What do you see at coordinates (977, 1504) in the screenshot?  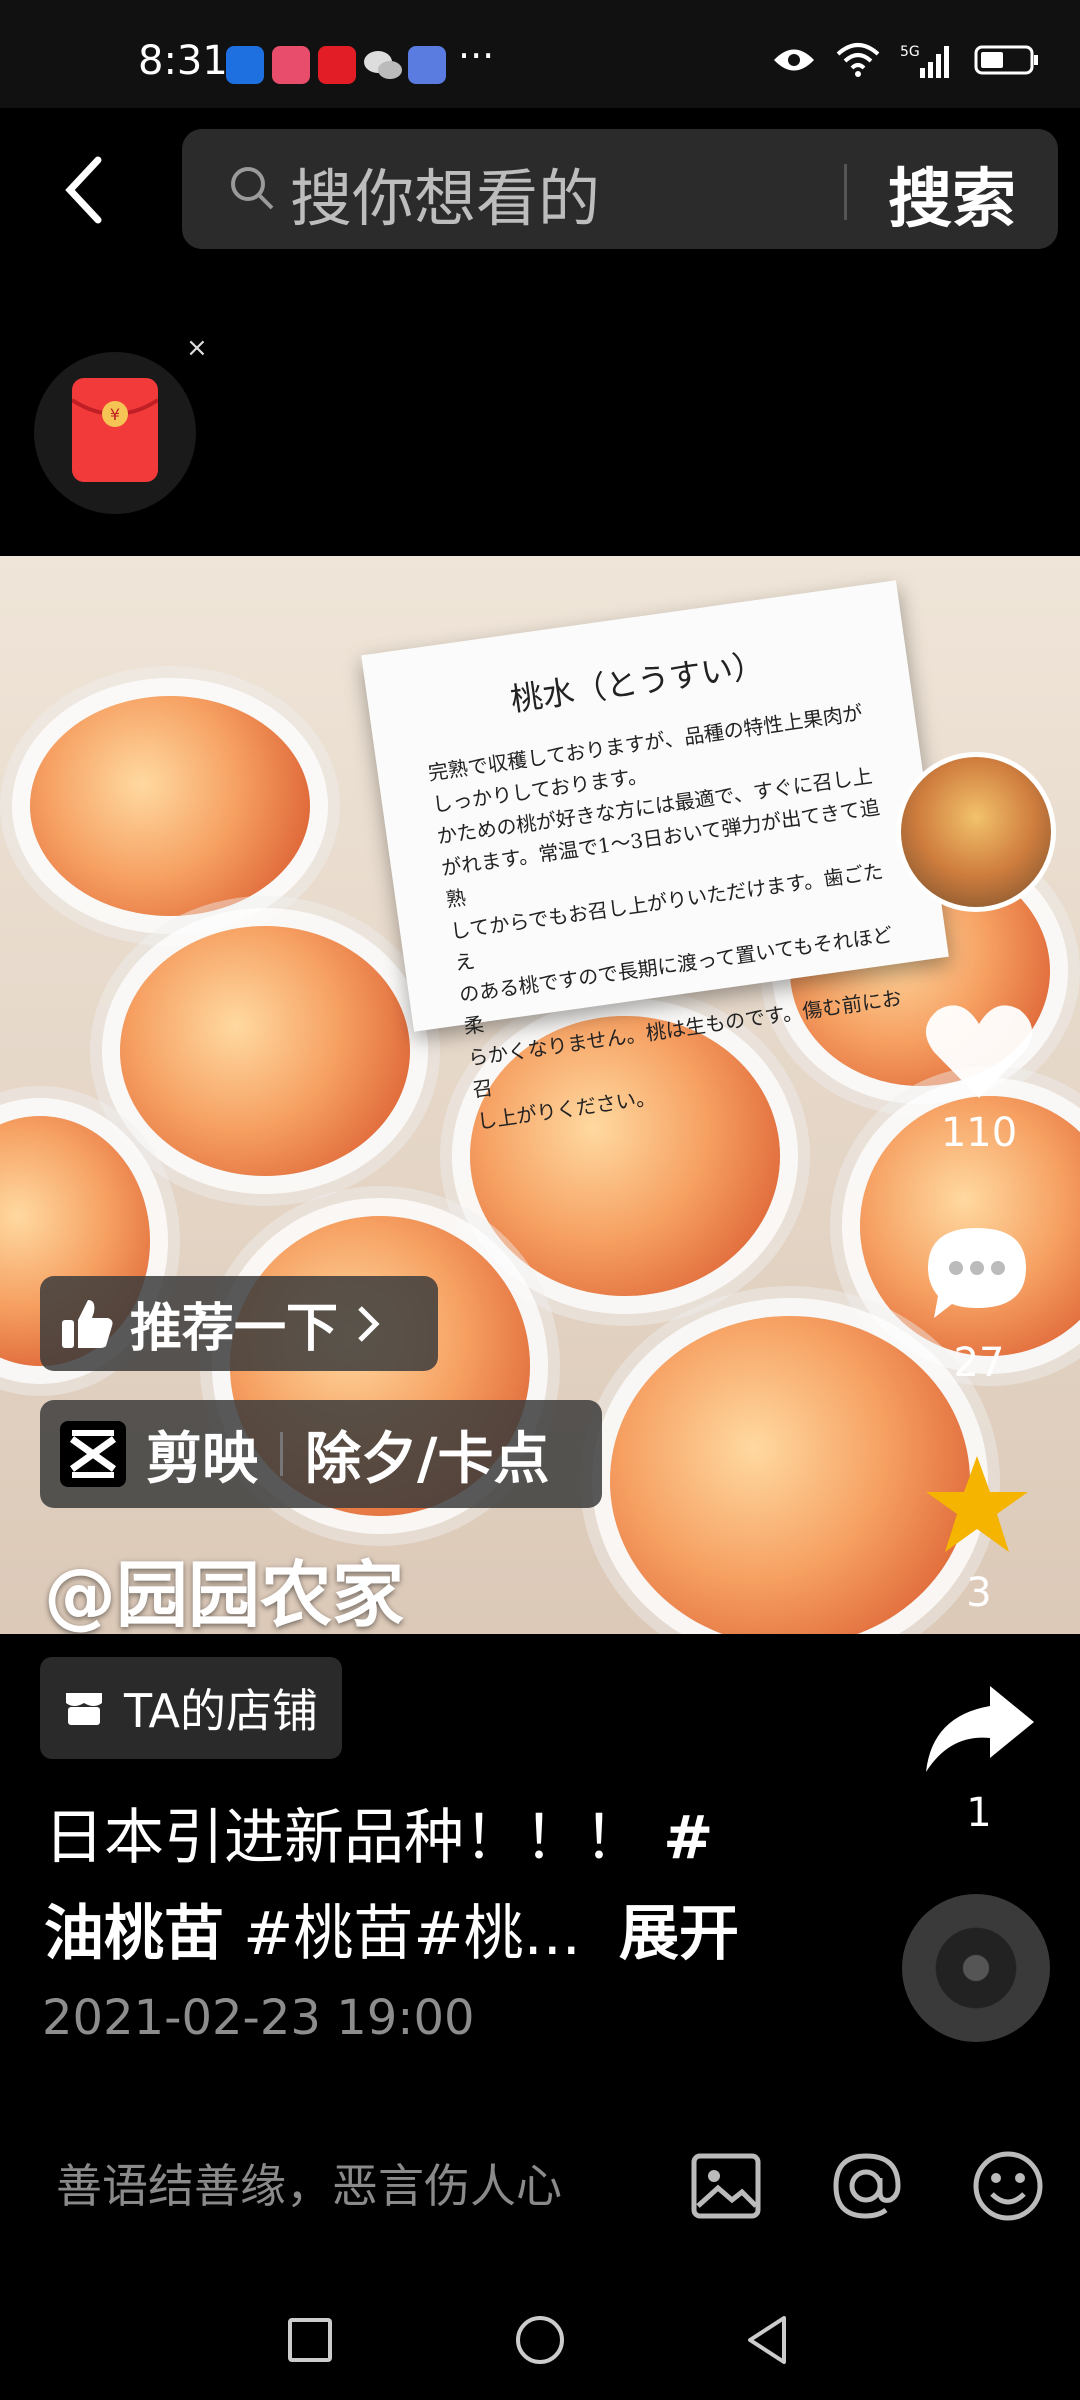 I see `star-icon` at bounding box center [977, 1504].